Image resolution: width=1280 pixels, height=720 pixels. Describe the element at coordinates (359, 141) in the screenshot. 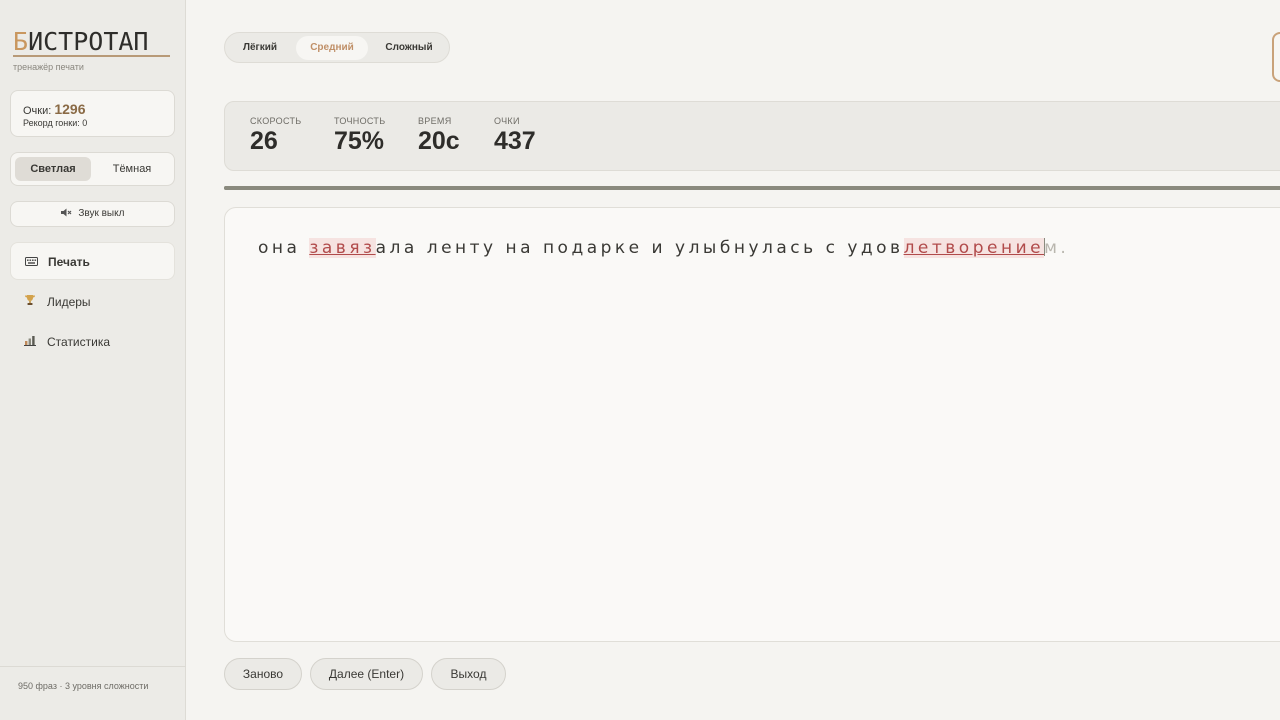

I see `stat-value: 75%` at that location.